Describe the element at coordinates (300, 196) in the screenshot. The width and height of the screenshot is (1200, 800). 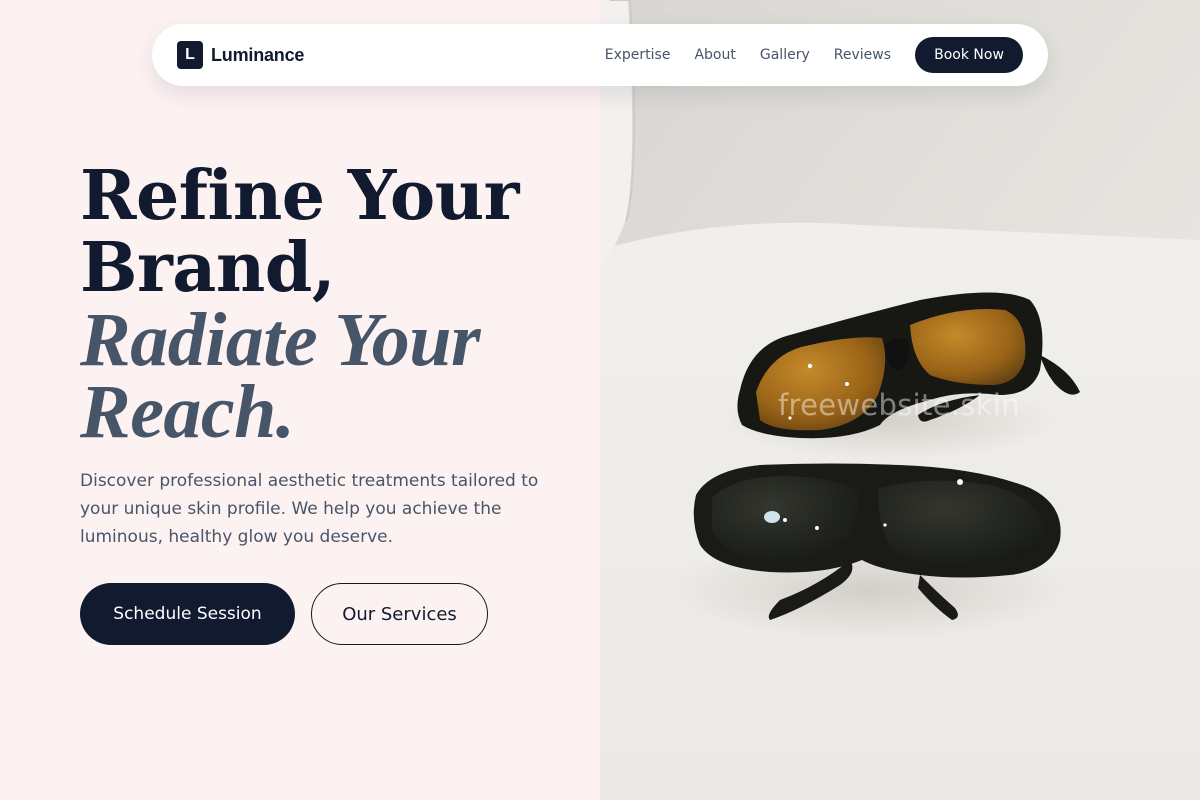
I see `headline-line-1: Refine Your` at that location.